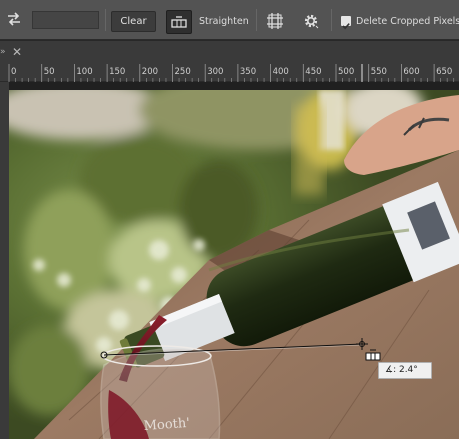 The height and width of the screenshot is (439, 459). Describe the element at coordinates (14, 19) in the screenshot. I see `swap-dimensions-icon` at that location.